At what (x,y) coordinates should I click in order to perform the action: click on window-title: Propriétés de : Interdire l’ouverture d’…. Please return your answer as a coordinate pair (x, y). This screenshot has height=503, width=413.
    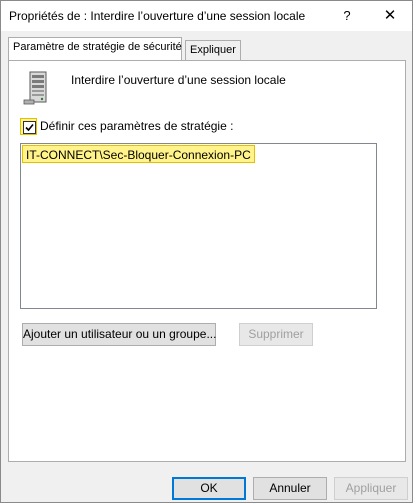
    Looking at the image, I should click on (157, 16).